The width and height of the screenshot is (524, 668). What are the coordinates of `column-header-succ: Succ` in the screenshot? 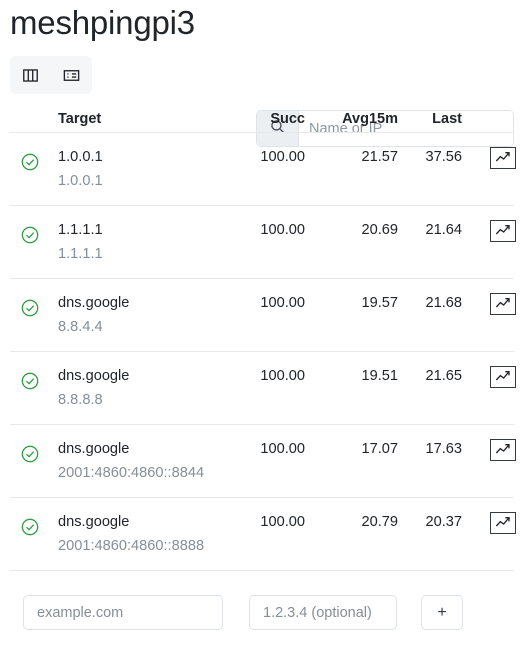 It's located at (287, 119).